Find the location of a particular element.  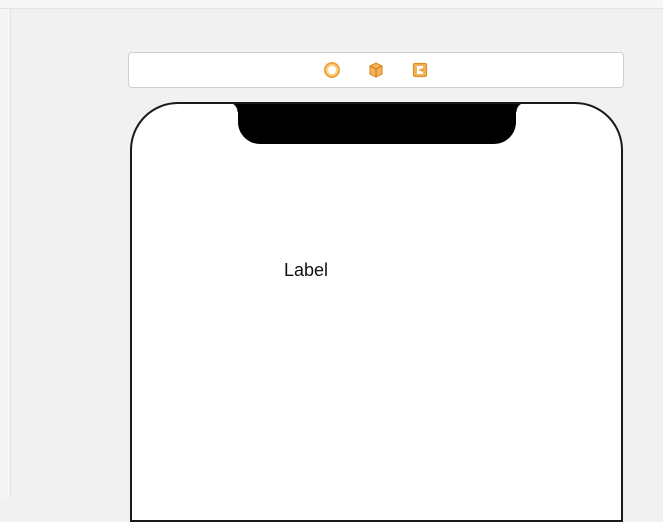

exit-icon is located at coordinates (420, 70).